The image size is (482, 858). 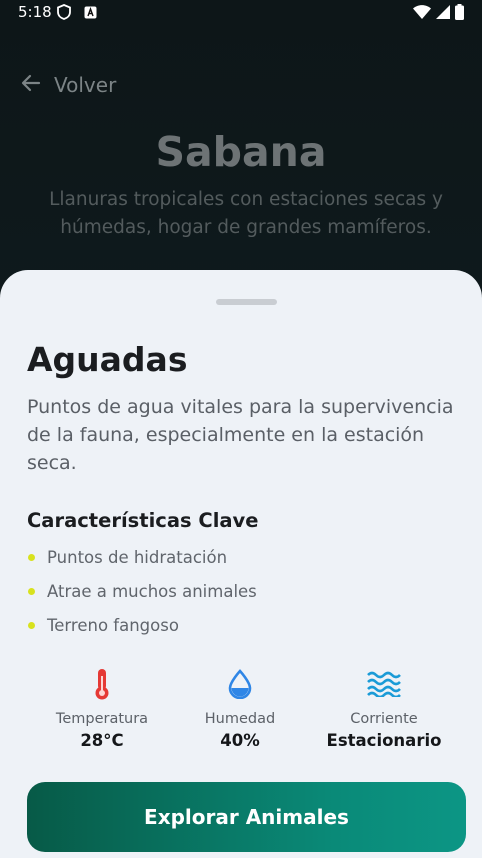 What do you see at coordinates (384, 740) in the screenshot?
I see `stat-value: Estacionario` at bounding box center [384, 740].